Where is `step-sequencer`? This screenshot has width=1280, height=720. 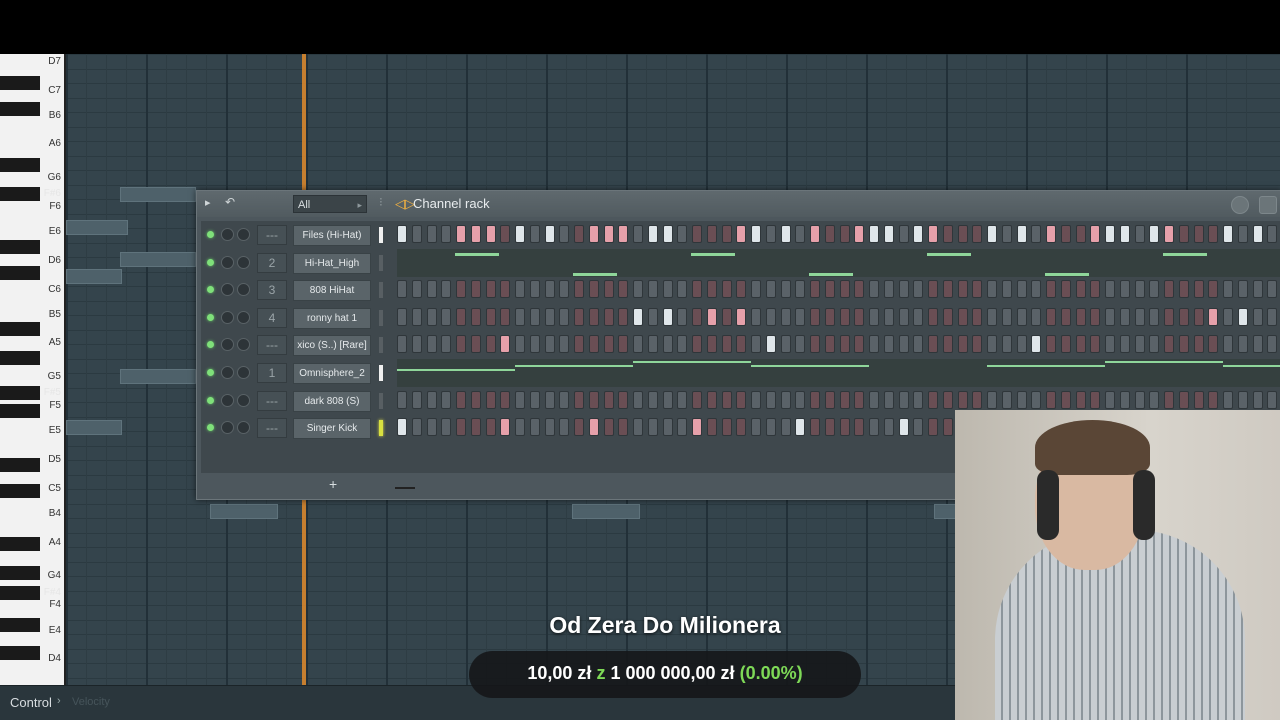 step-sequencer is located at coordinates (838, 400).